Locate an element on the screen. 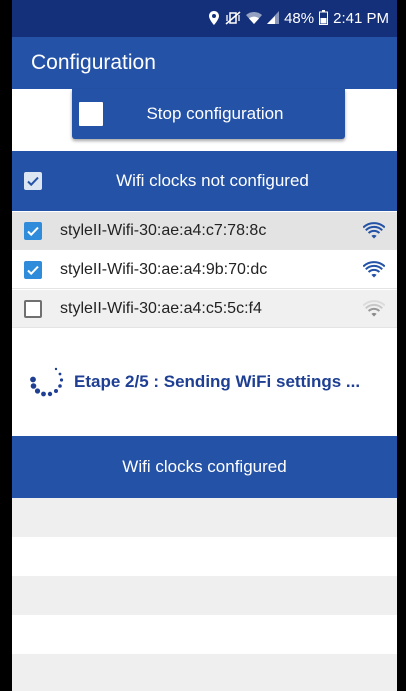  loading-spinner-icon is located at coordinates (47, 382).